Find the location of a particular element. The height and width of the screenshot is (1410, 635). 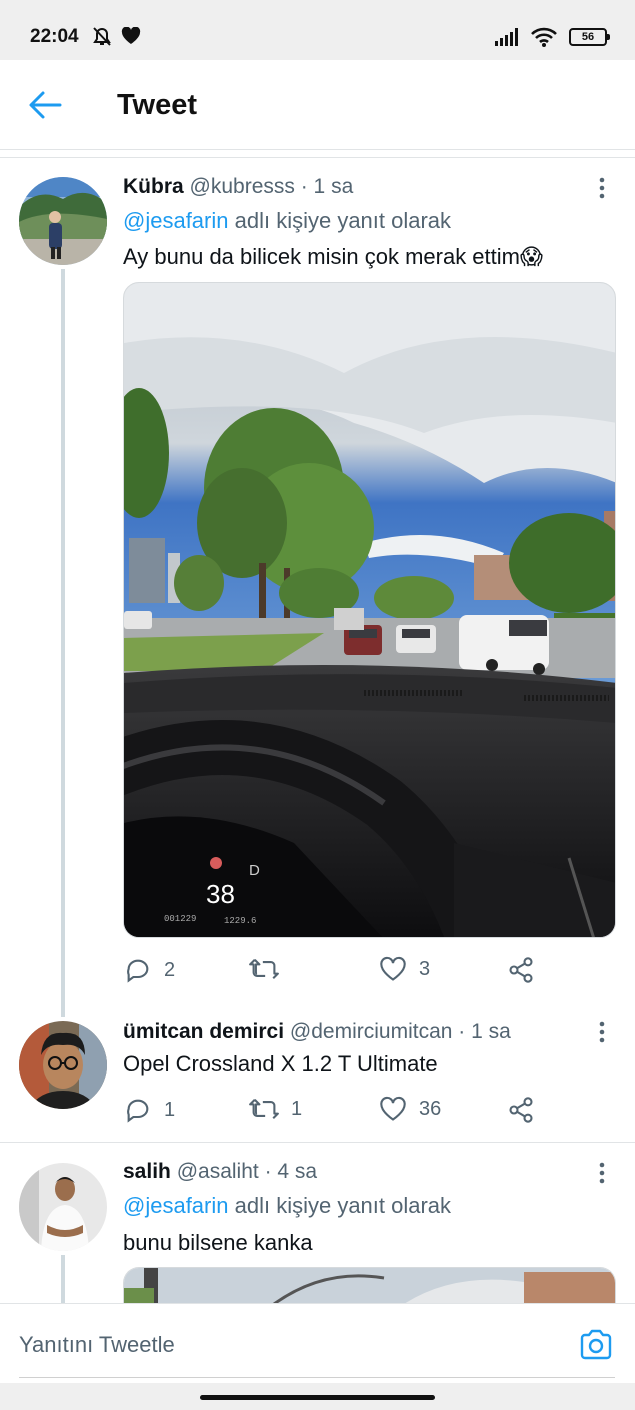

author-name: salih is located at coordinates (147, 1171).